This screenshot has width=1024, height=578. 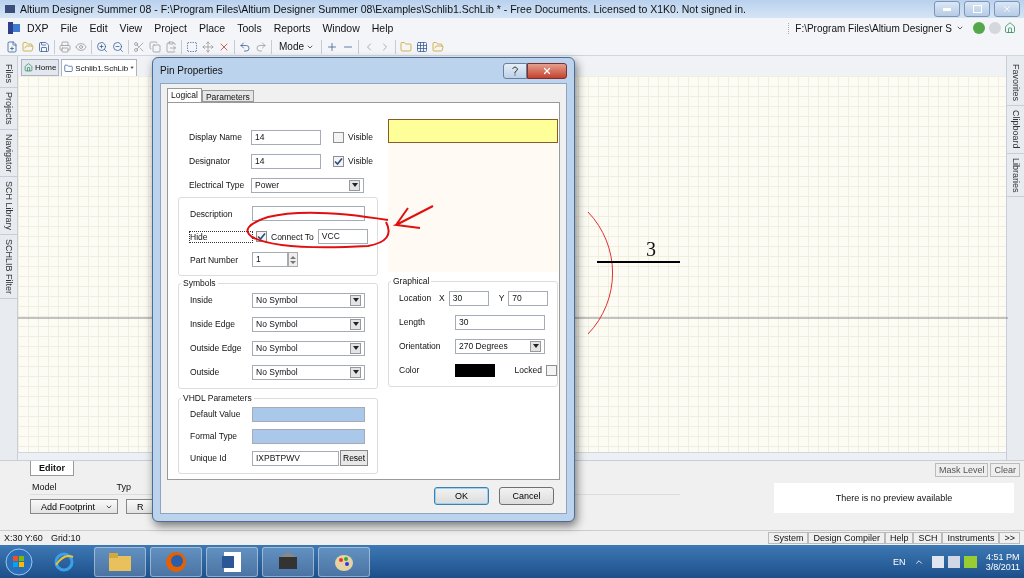 What do you see at coordinates (412, 322) in the screenshot?
I see `field-label: Length` at bounding box center [412, 322].